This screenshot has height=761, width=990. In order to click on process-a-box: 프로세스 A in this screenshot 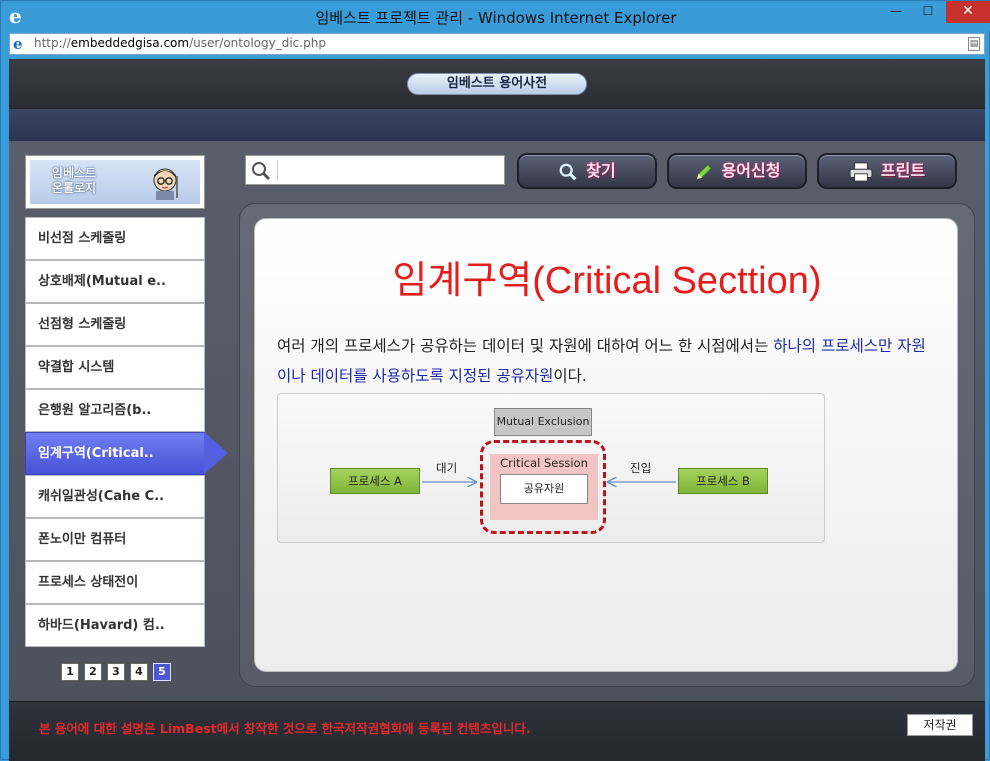, I will do `click(375, 481)`.